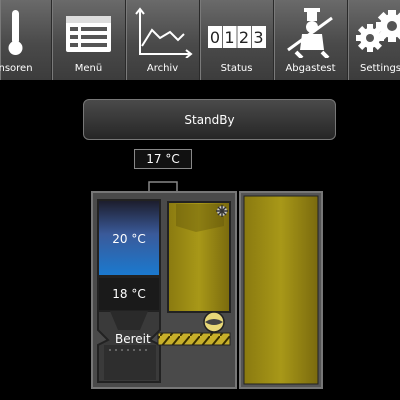 Image resolution: width=400 pixels, height=400 pixels. What do you see at coordinates (310, 32) in the screenshot?
I see `chimney-sweep-icon` at bounding box center [310, 32].